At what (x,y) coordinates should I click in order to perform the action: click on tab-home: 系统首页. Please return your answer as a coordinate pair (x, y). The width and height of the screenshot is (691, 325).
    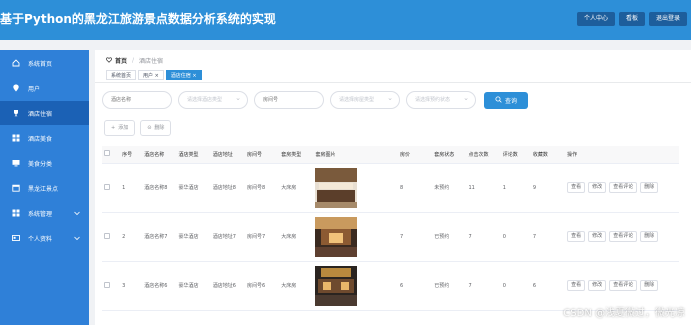
    Looking at the image, I should click on (121, 75).